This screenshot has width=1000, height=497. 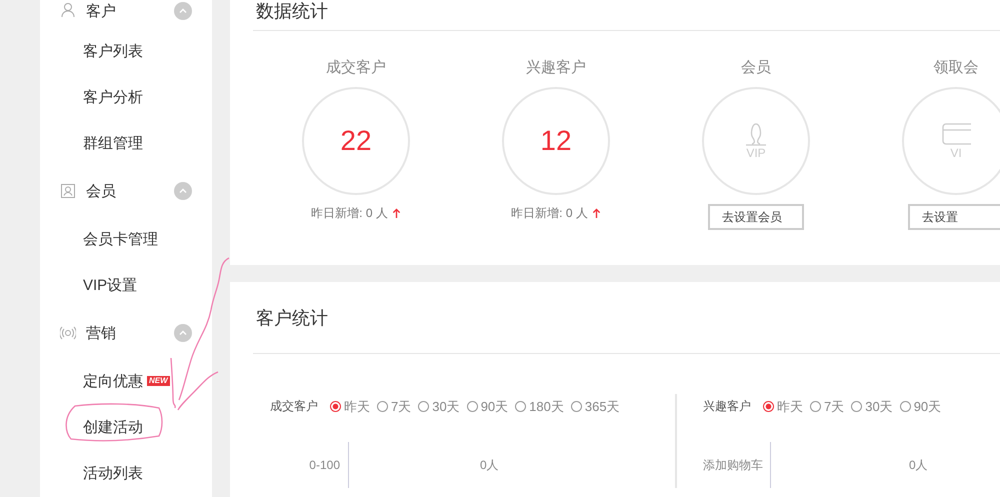 I want to click on stat-label: 会员, so click(x=756, y=68).